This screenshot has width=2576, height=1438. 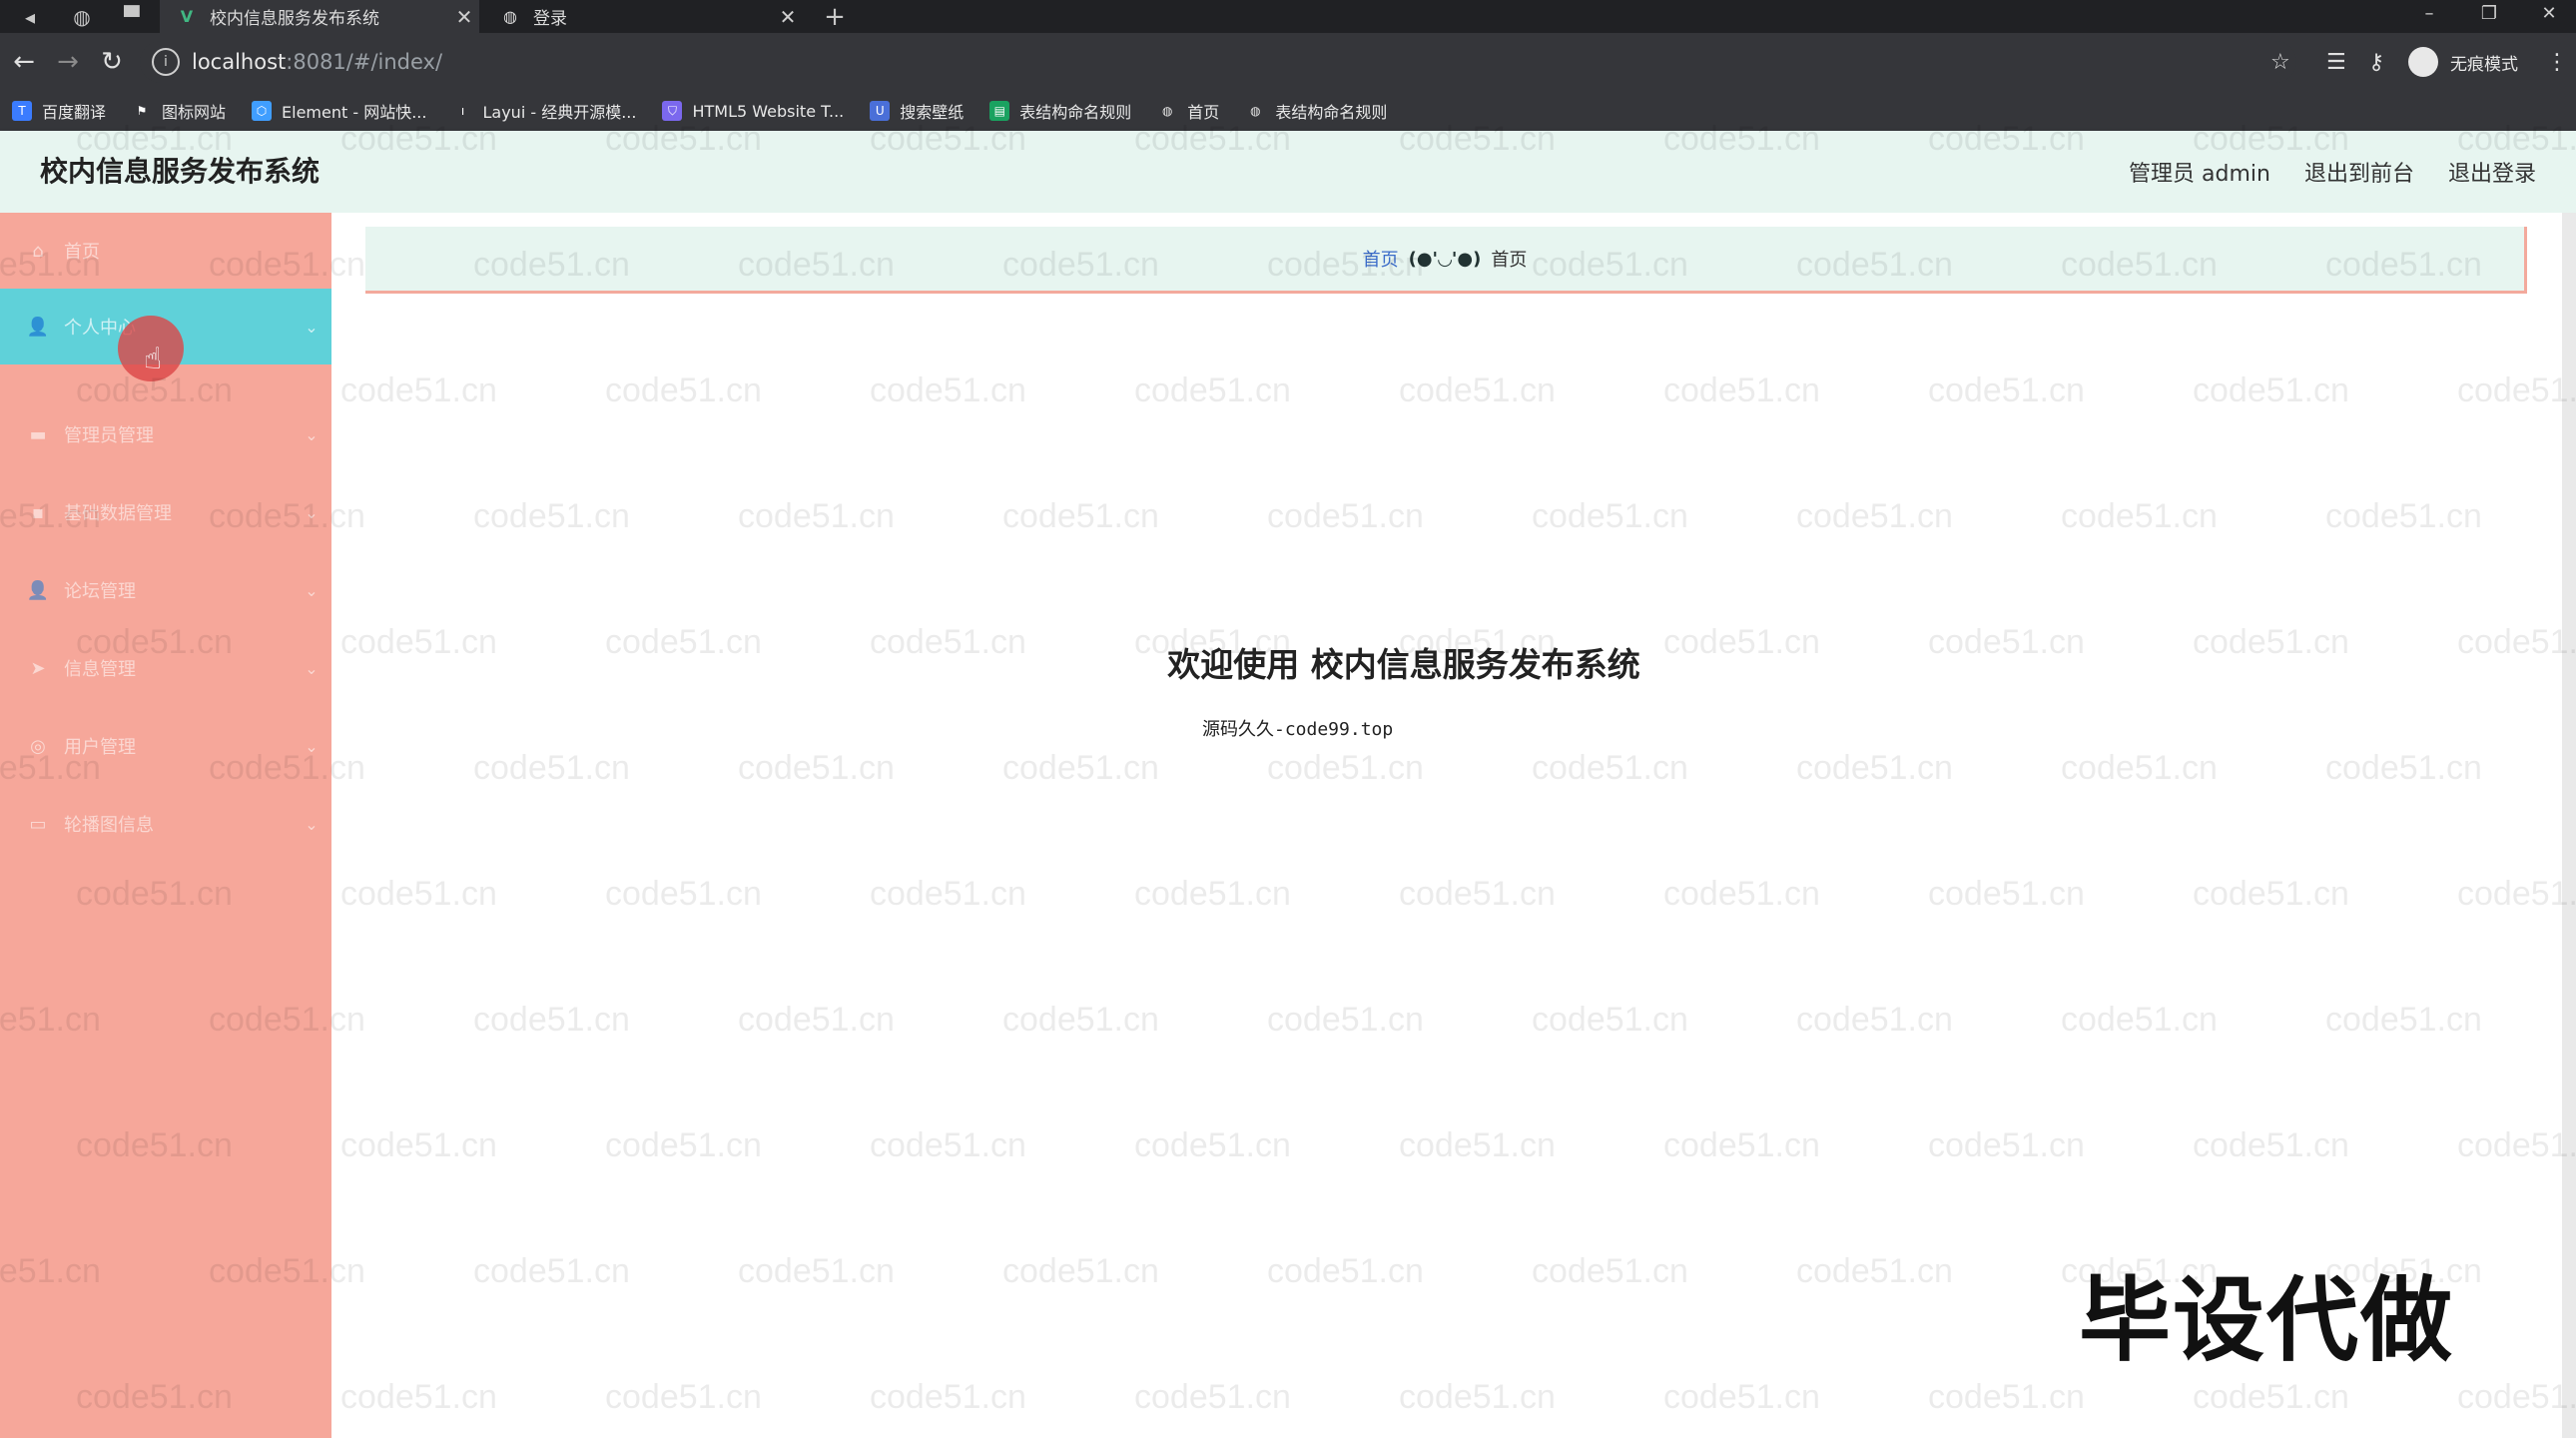 What do you see at coordinates (1403, 664) in the screenshot?
I see `welcome-heading: 欢迎使用 校内信息服务发布系统` at bounding box center [1403, 664].